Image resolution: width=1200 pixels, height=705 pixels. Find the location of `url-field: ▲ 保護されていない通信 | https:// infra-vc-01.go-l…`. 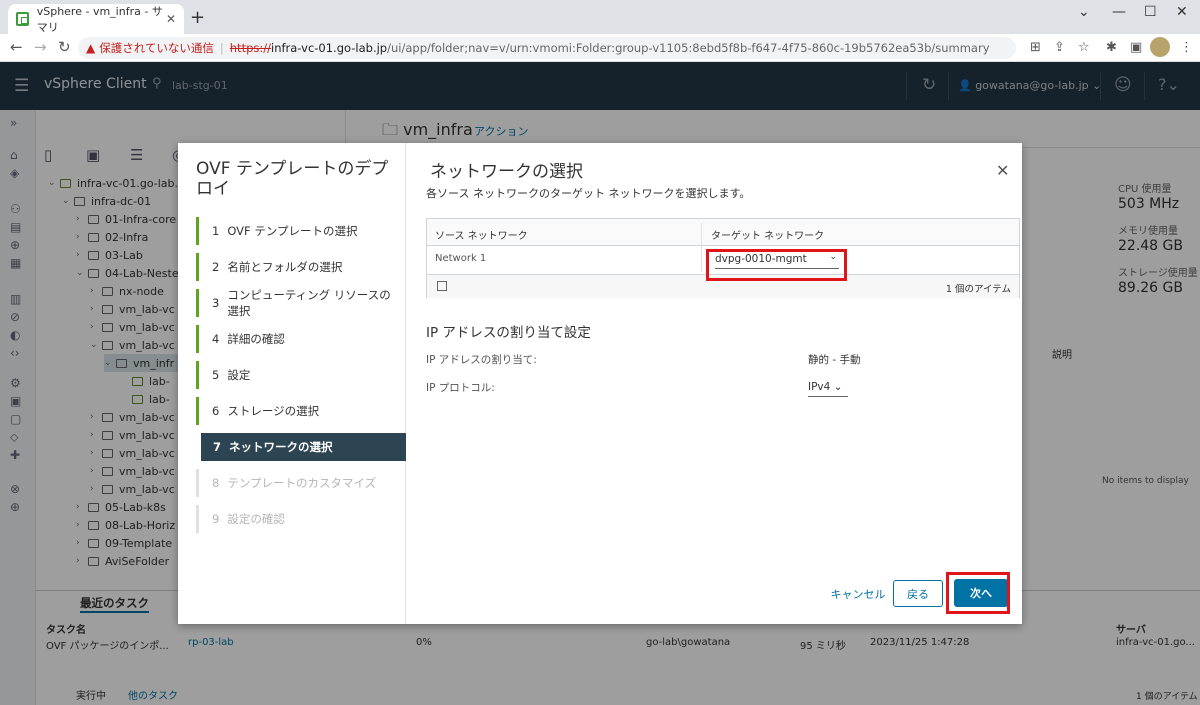

url-field: ▲ 保護されていない通信 | https:// infra-vc-01.go-l… is located at coordinates (547, 48).